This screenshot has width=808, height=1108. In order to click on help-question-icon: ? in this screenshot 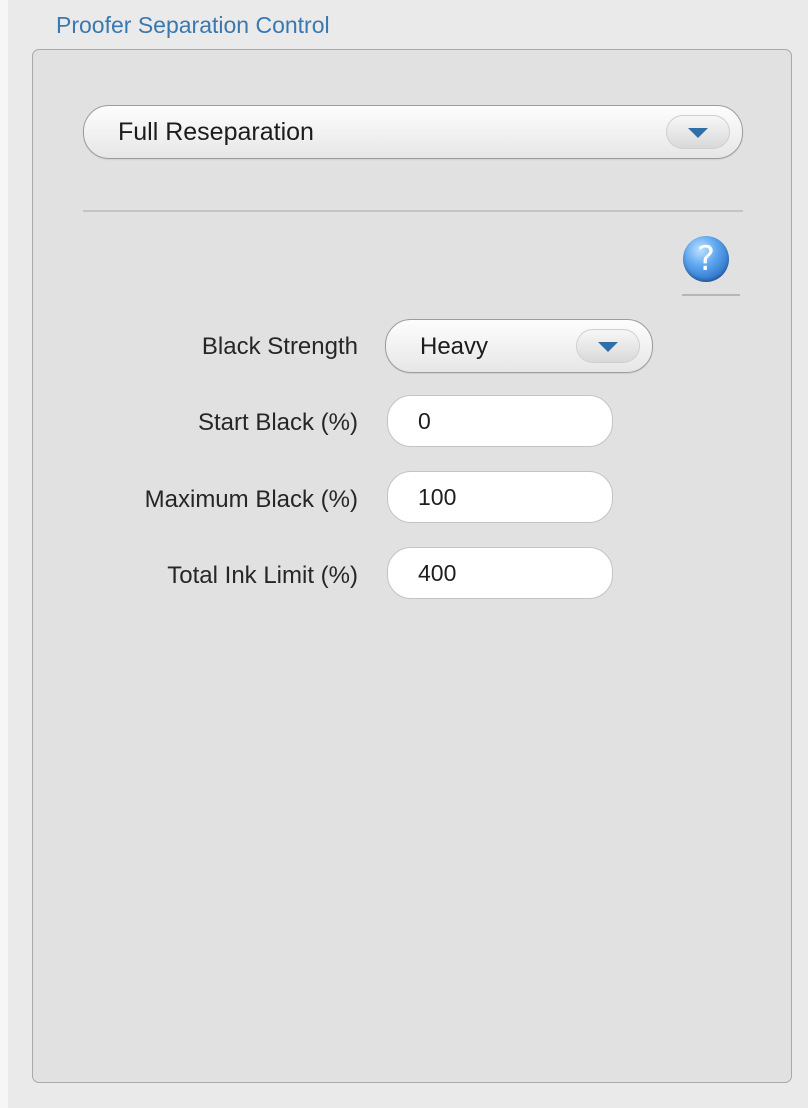, I will do `click(706, 259)`.